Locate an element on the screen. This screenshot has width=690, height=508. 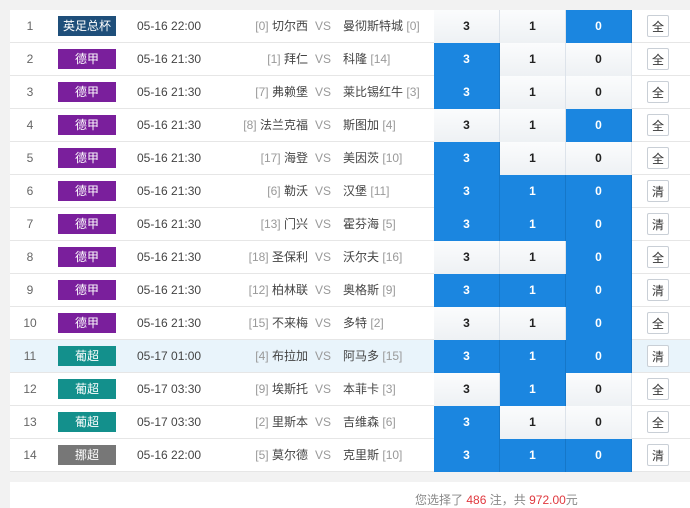
away-team-name: 霍芬海 is located at coordinates (361, 224).